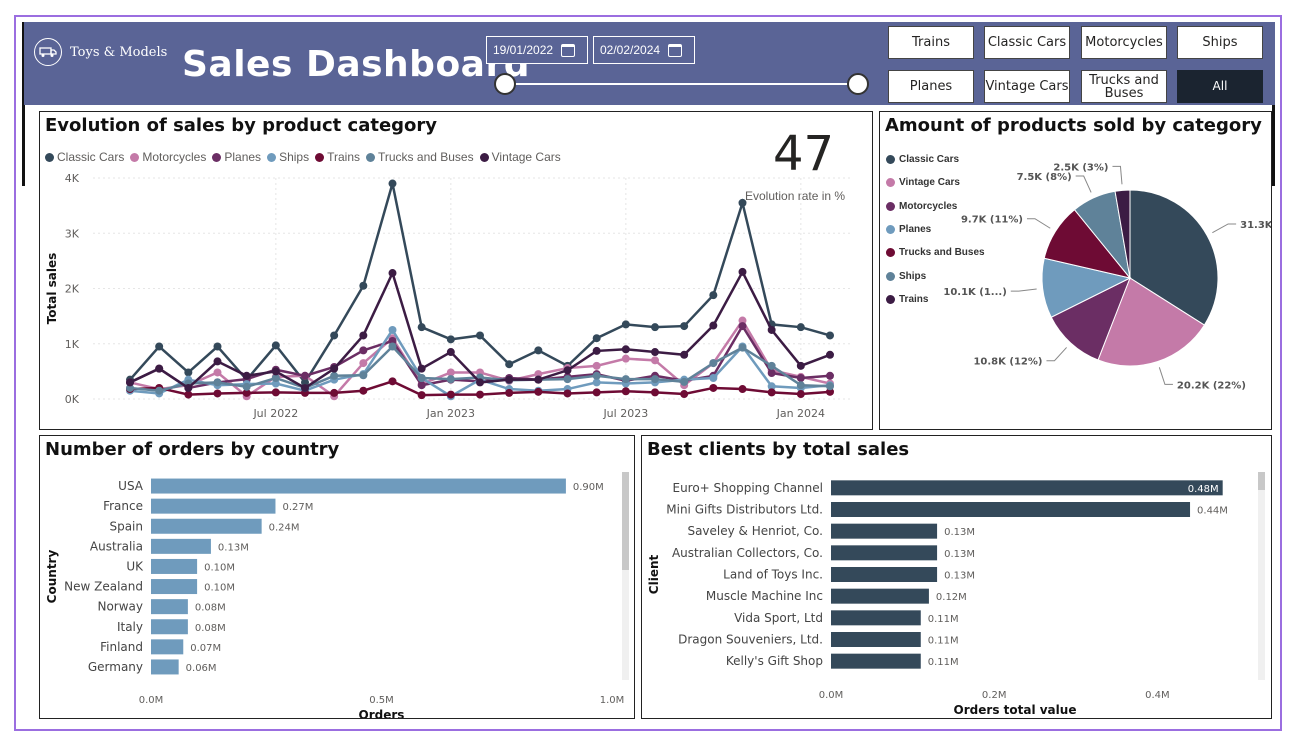 The image size is (1294, 749). Describe the element at coordinates (943, 641) in the screenshot. I see `bar-data-label: 0.11M` at that location.